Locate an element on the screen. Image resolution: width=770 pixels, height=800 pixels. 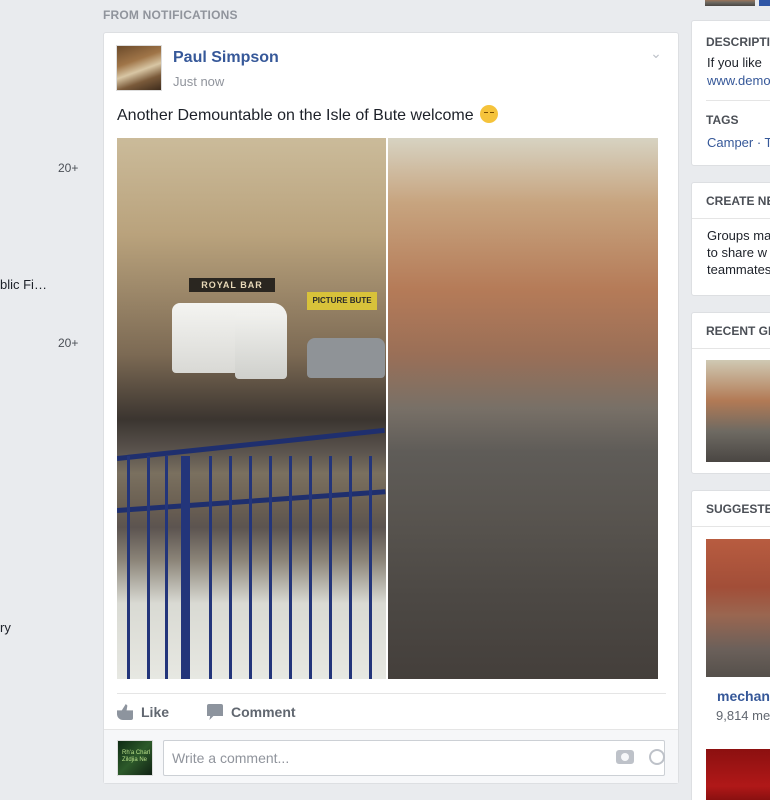
parked-car is located at coordinates (346, 358).